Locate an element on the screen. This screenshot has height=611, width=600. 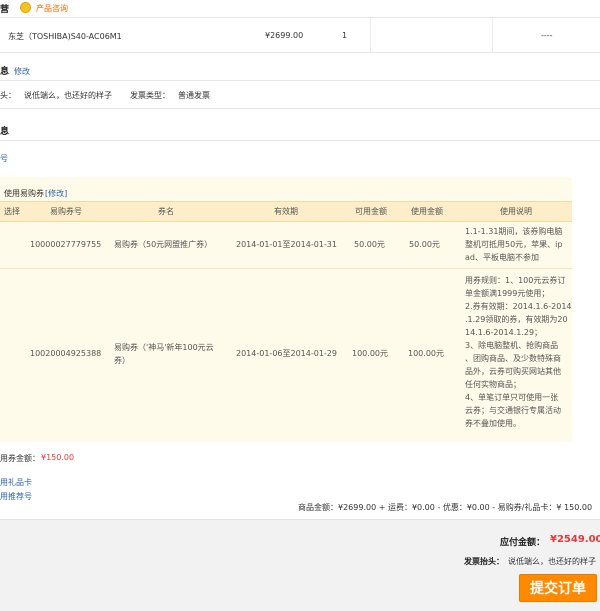
col-code: 易购券号 is located at coordinates (66, 211).